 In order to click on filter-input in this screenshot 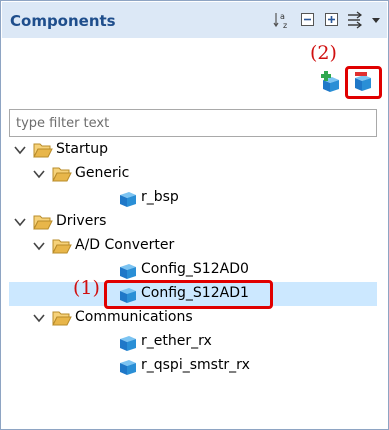, I will do `click(193, 123)`.